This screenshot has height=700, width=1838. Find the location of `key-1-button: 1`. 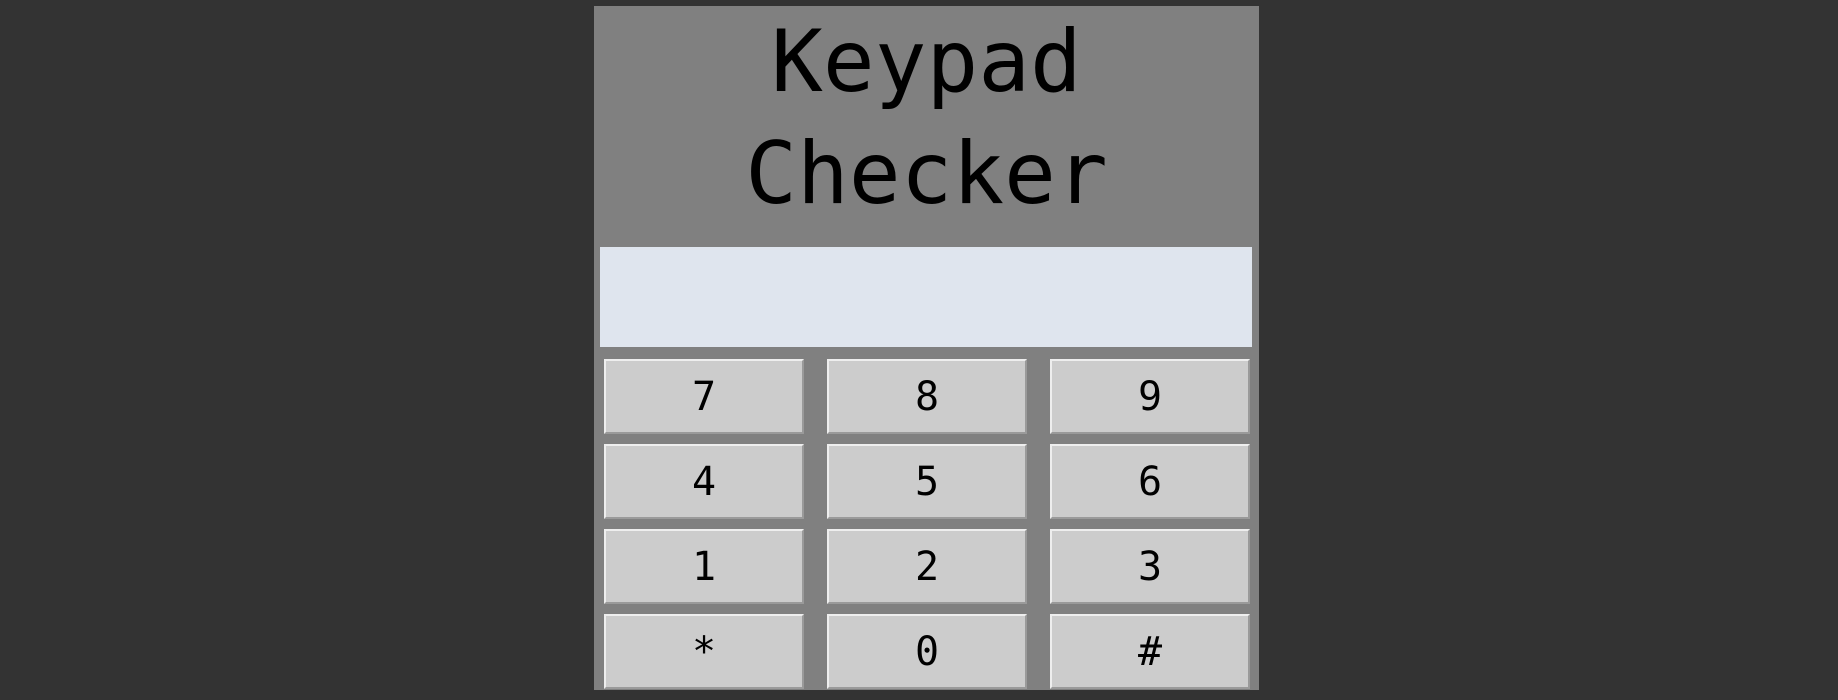

key-1-button: 1 is located at coordinates (704, 566).